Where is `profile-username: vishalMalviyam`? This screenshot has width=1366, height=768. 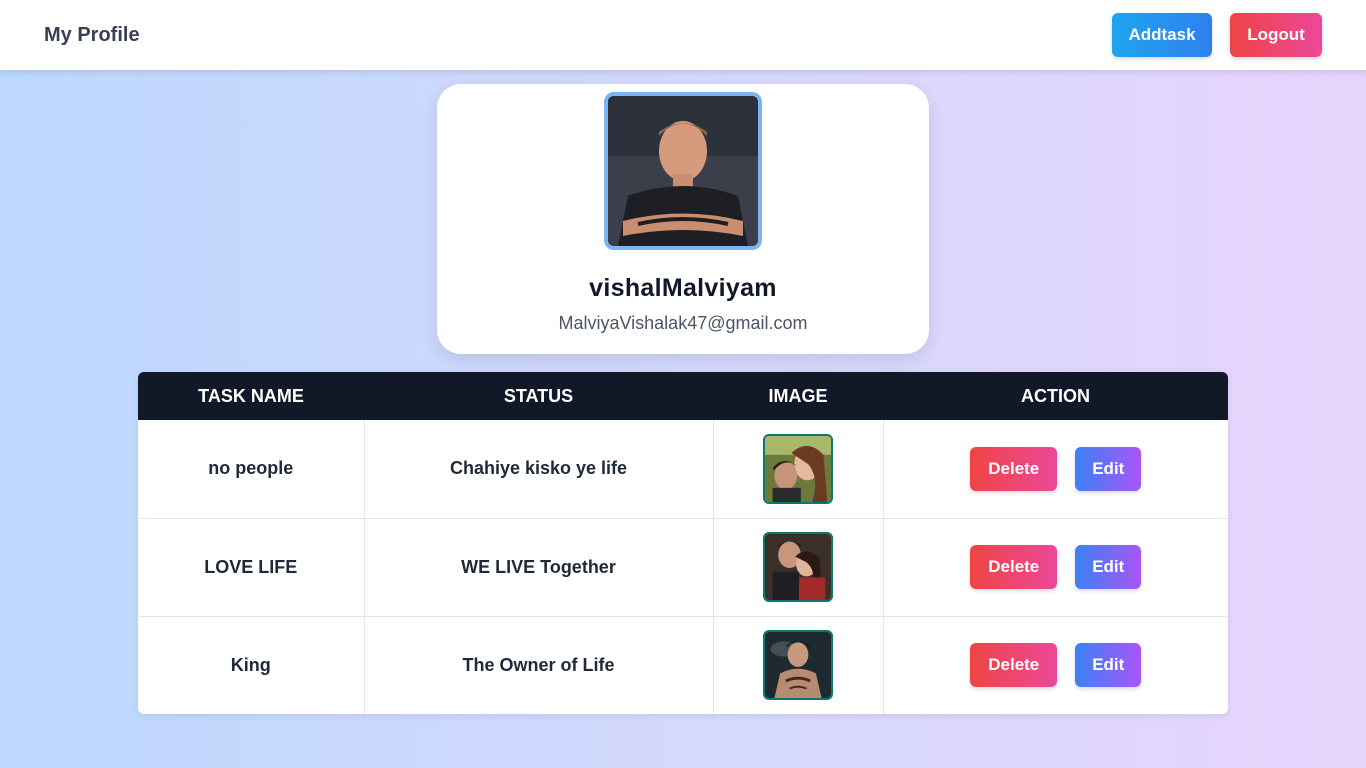 profile-username: vishalMalviyam is located at coordinates (683, 288).